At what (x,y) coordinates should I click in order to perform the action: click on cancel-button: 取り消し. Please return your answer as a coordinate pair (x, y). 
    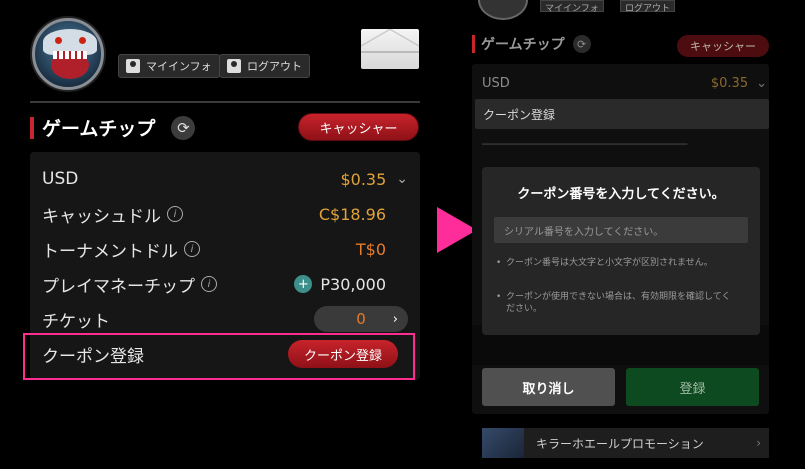
    Looking at the image, I should click on (548, 387).